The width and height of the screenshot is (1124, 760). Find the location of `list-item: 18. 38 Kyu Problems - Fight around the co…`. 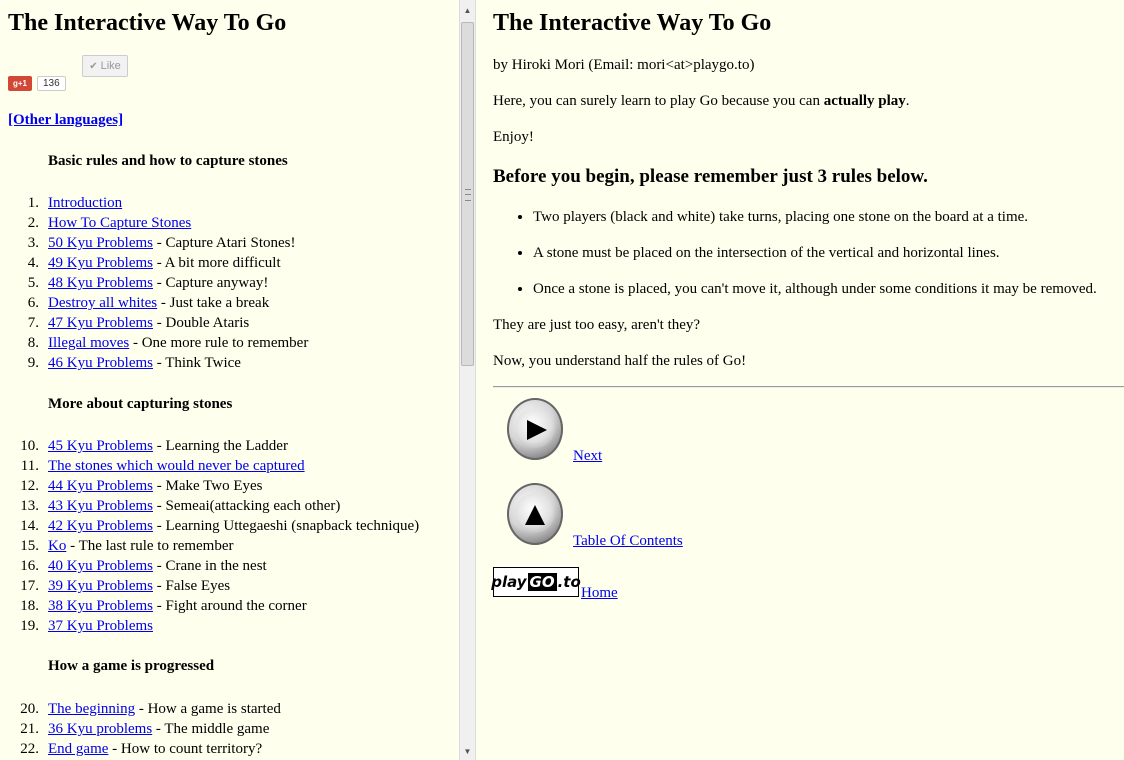

list-item: 18. 38 Kyu Problems - Fight around the co… is located at coordinates (163, 606).